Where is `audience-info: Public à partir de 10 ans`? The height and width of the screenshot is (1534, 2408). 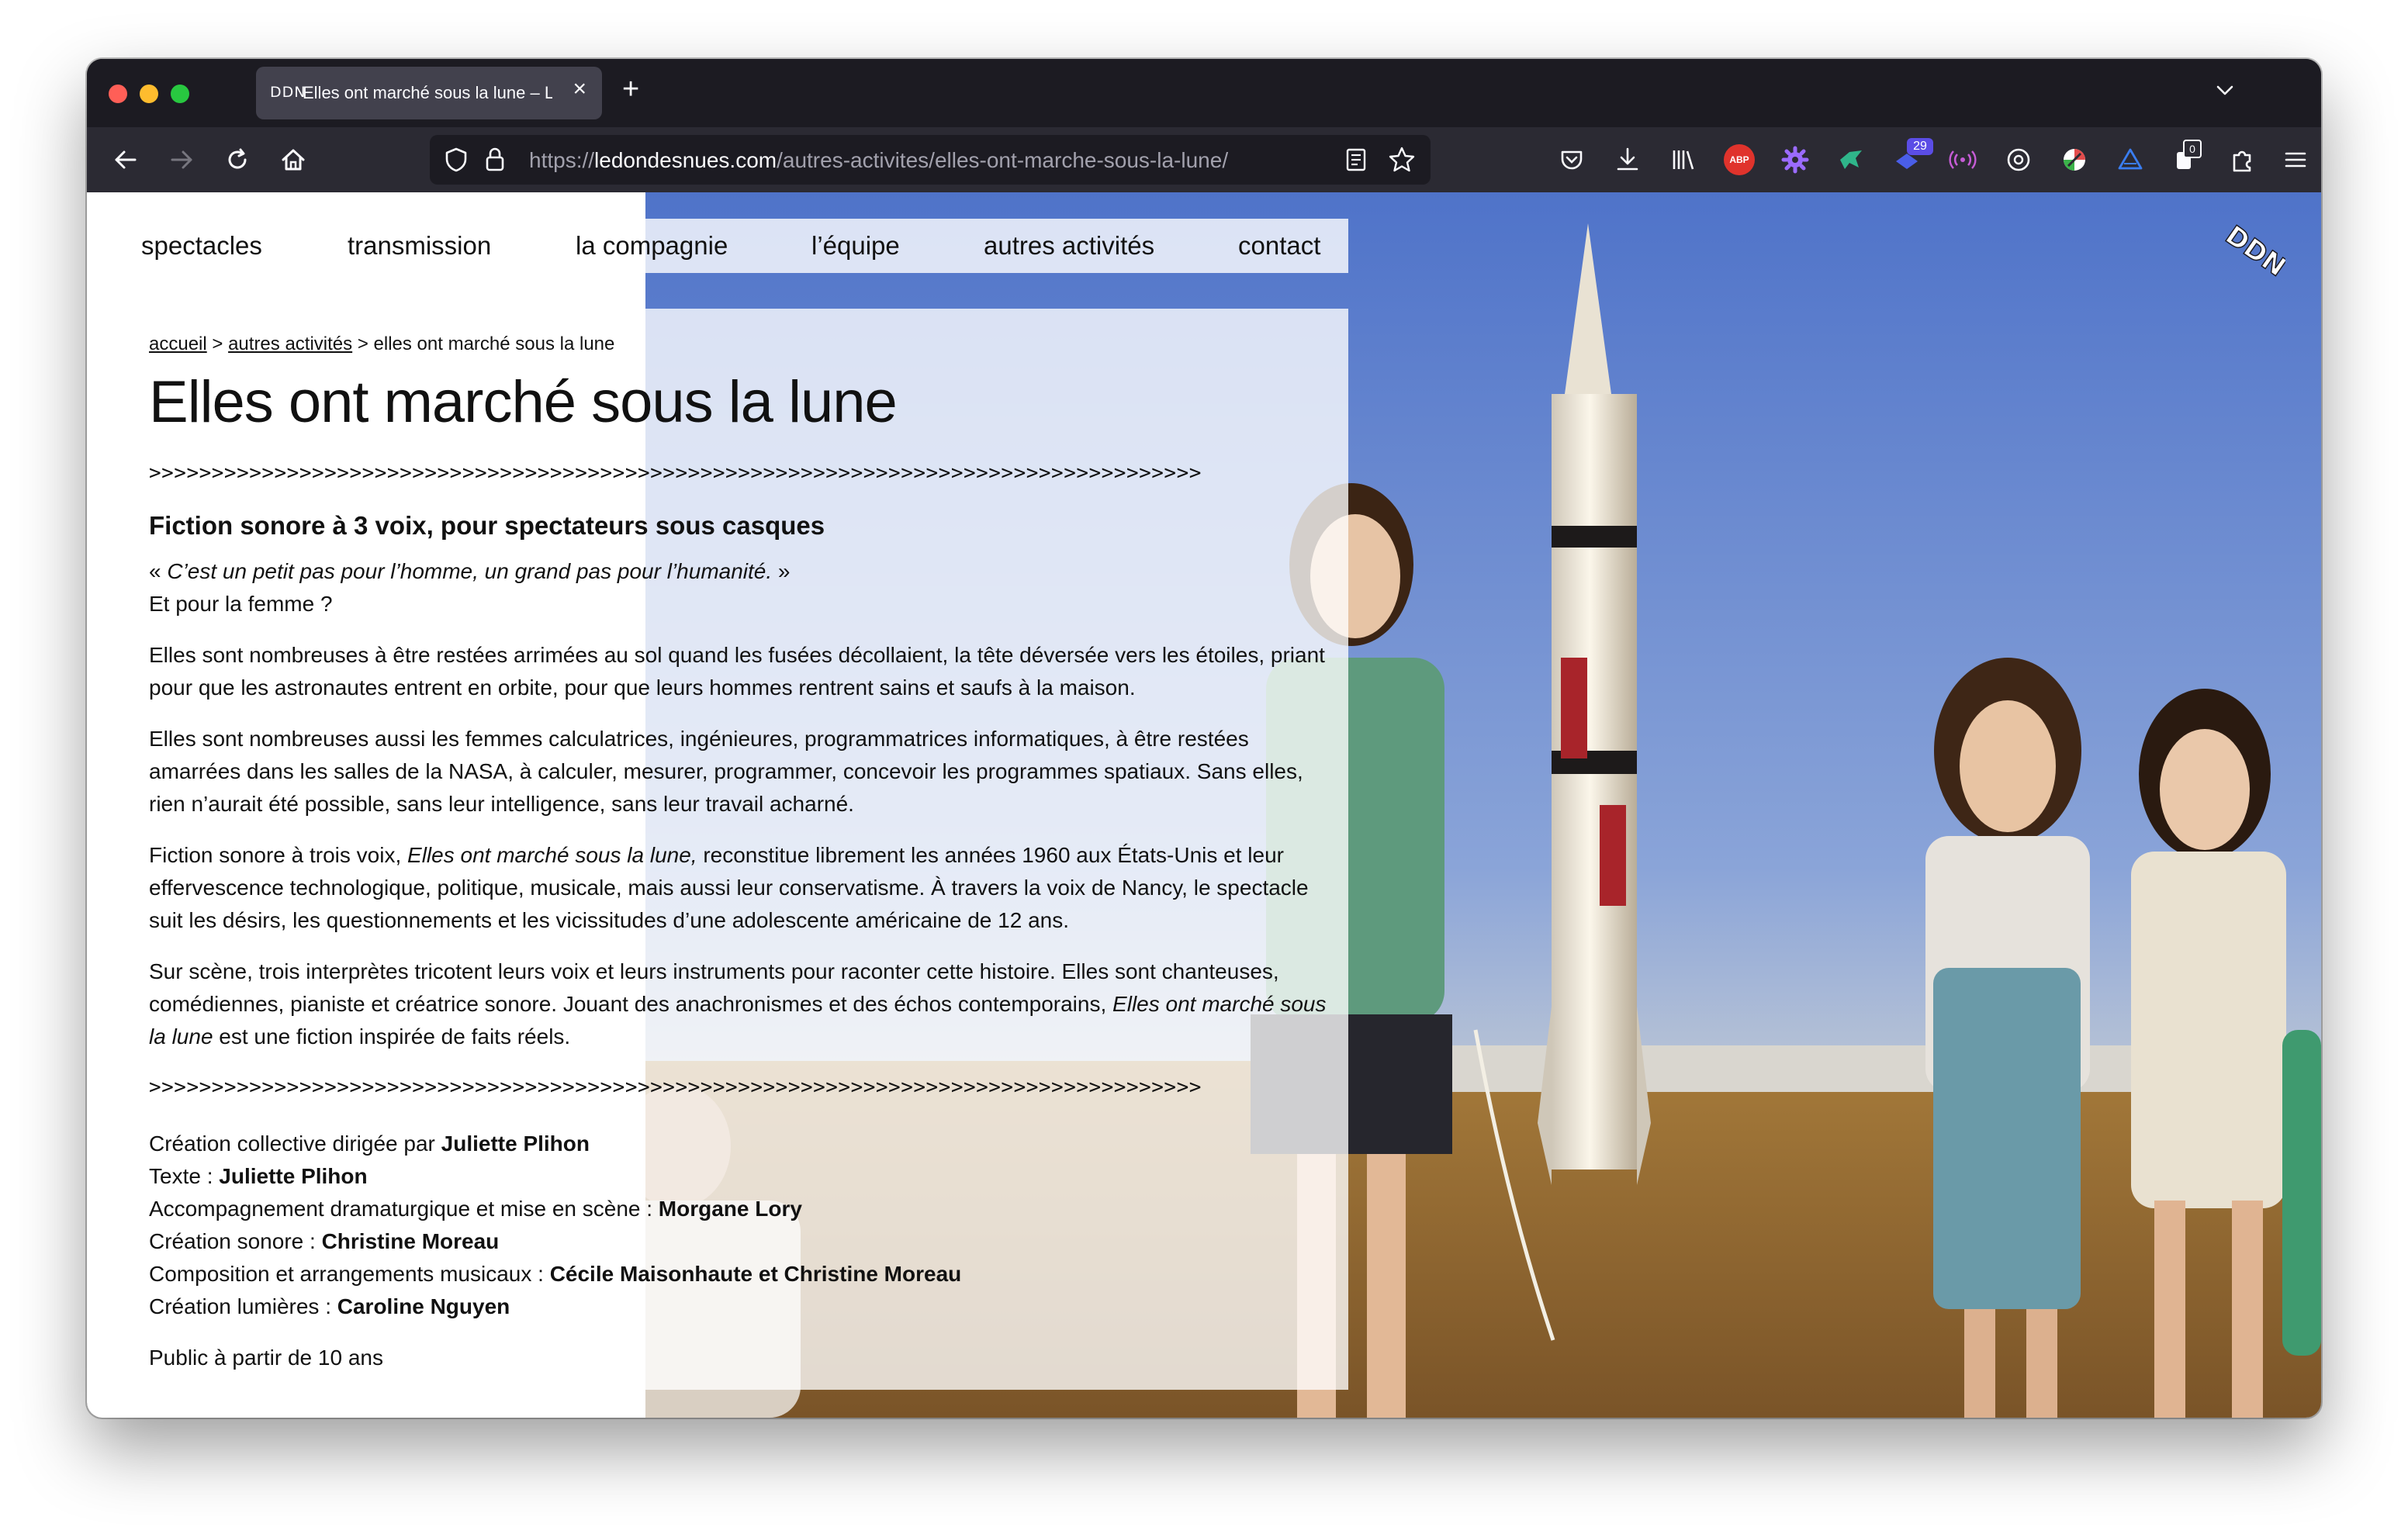
audience-info: Public à partir de 10 ans is located at coordinates (266, 1358).